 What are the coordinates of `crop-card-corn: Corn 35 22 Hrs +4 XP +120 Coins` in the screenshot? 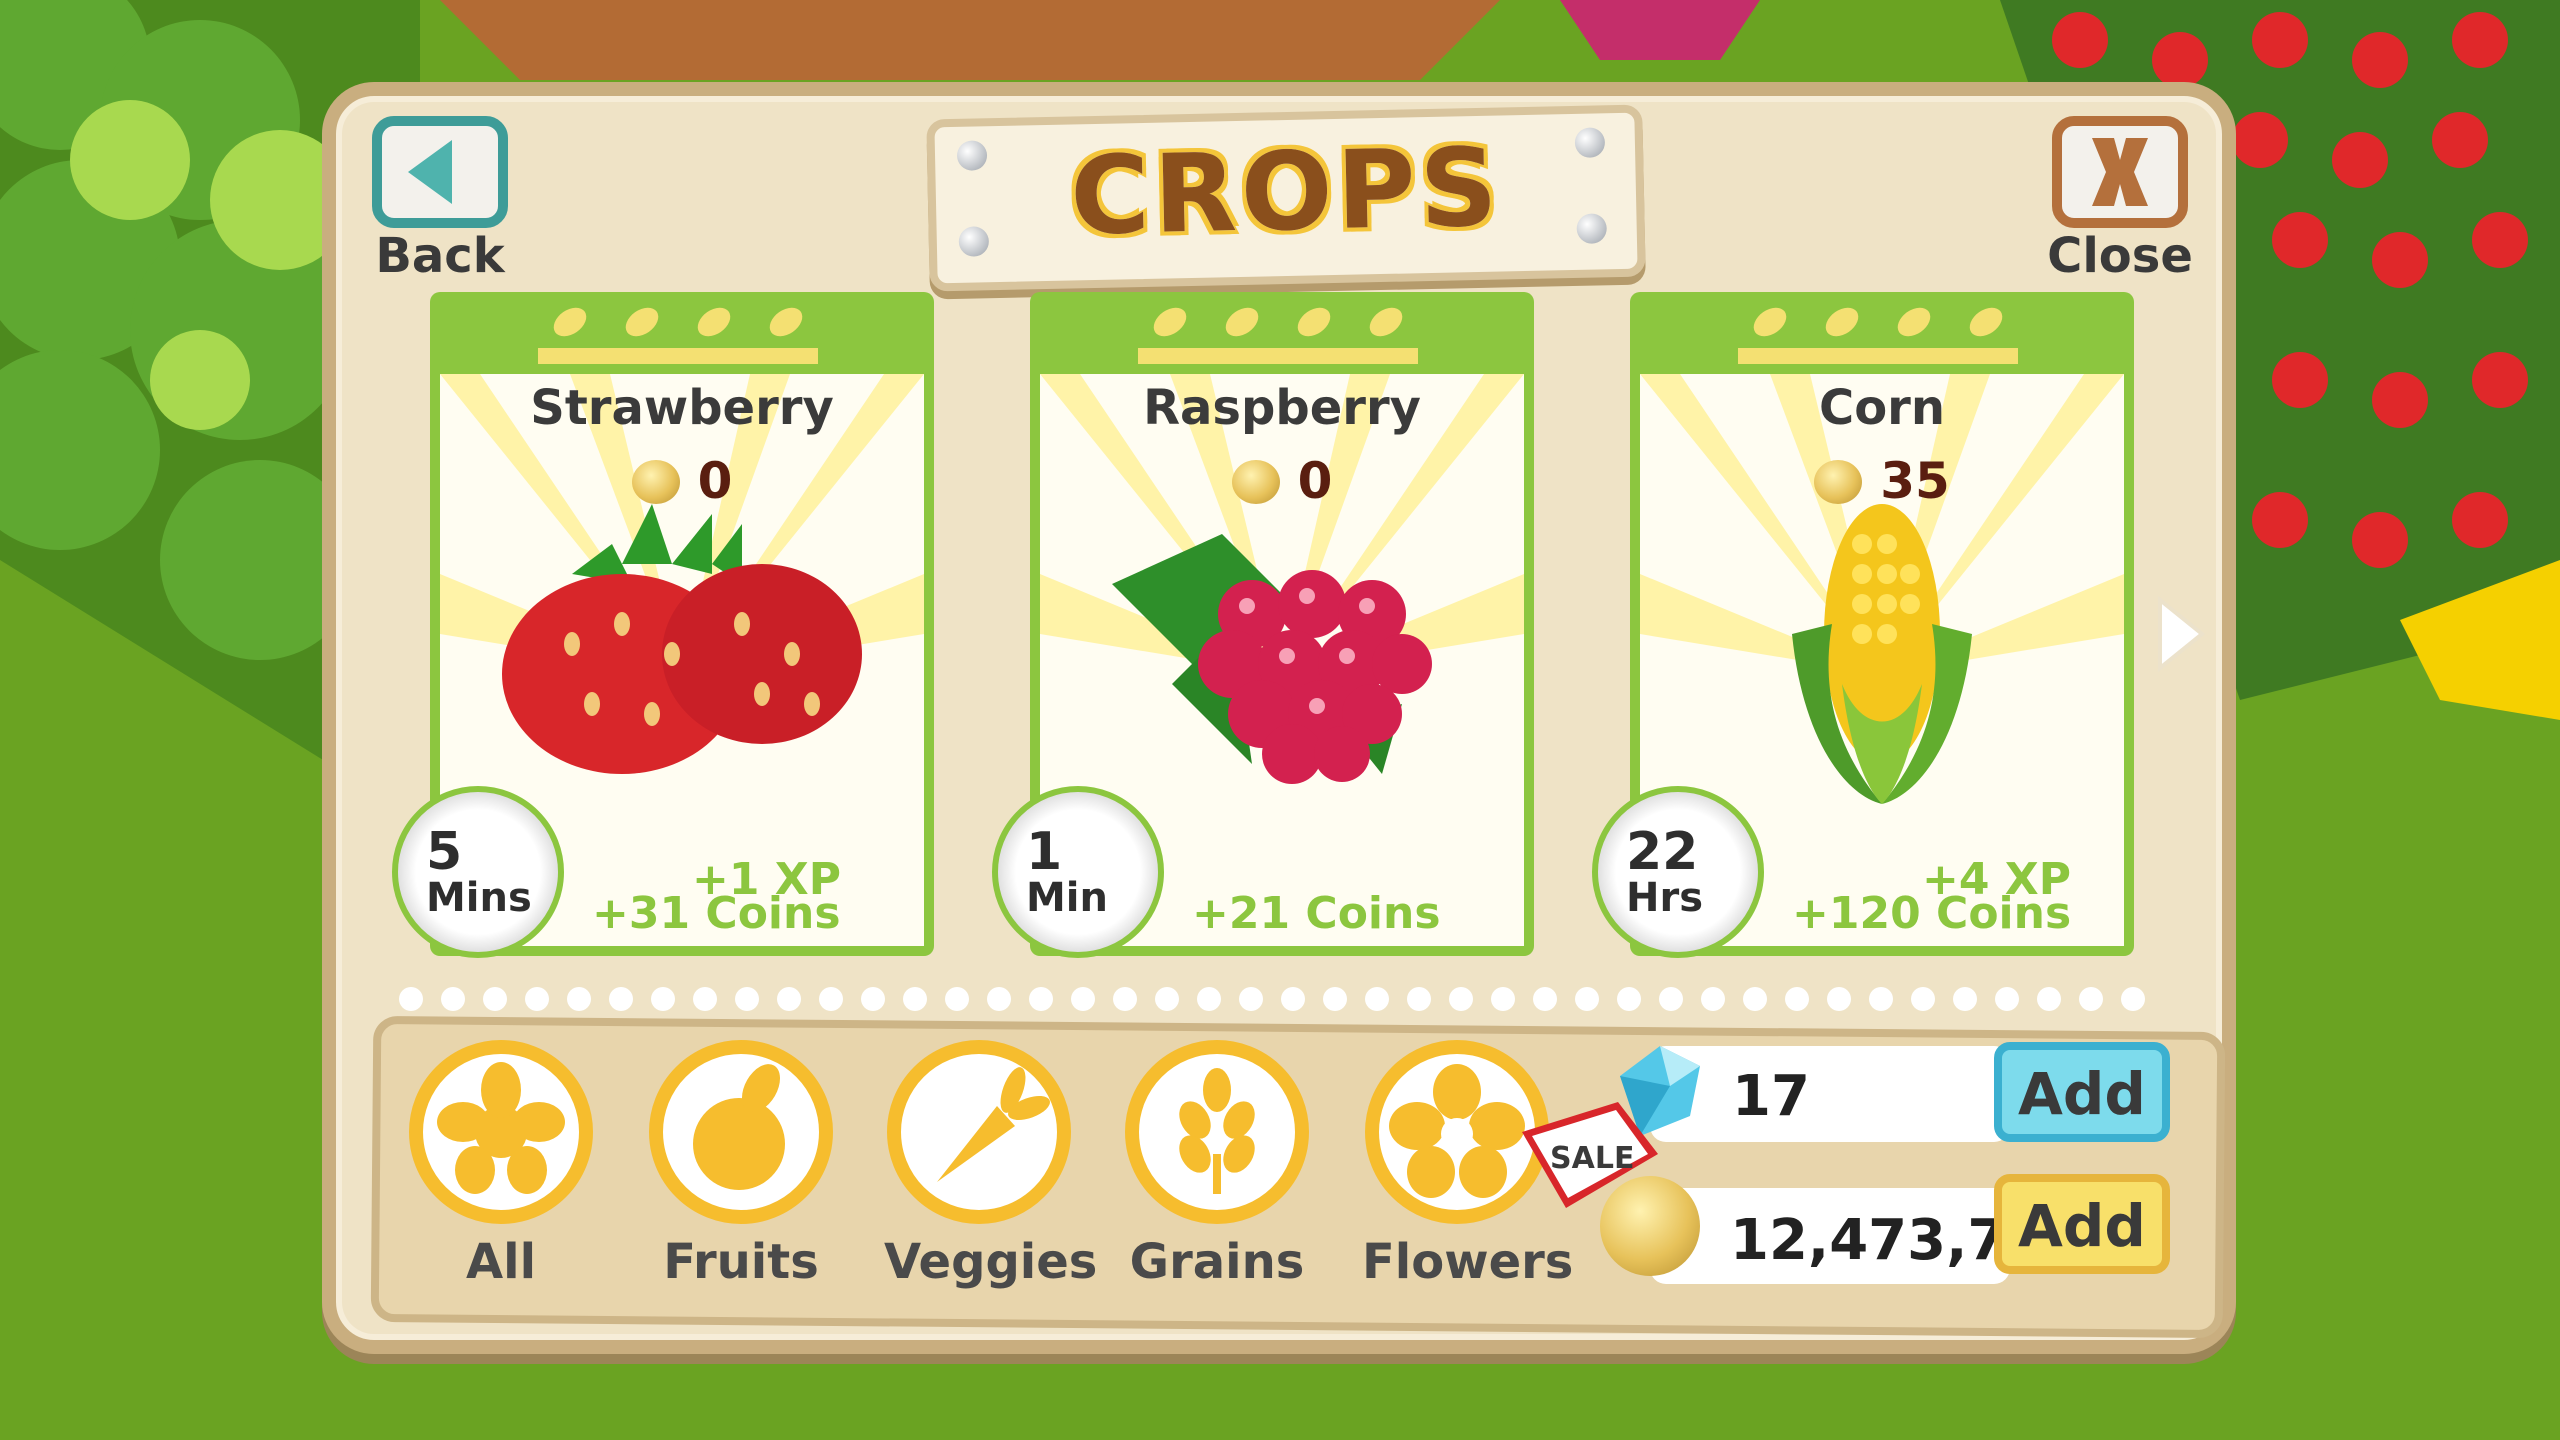 It's located at (1863, 625).